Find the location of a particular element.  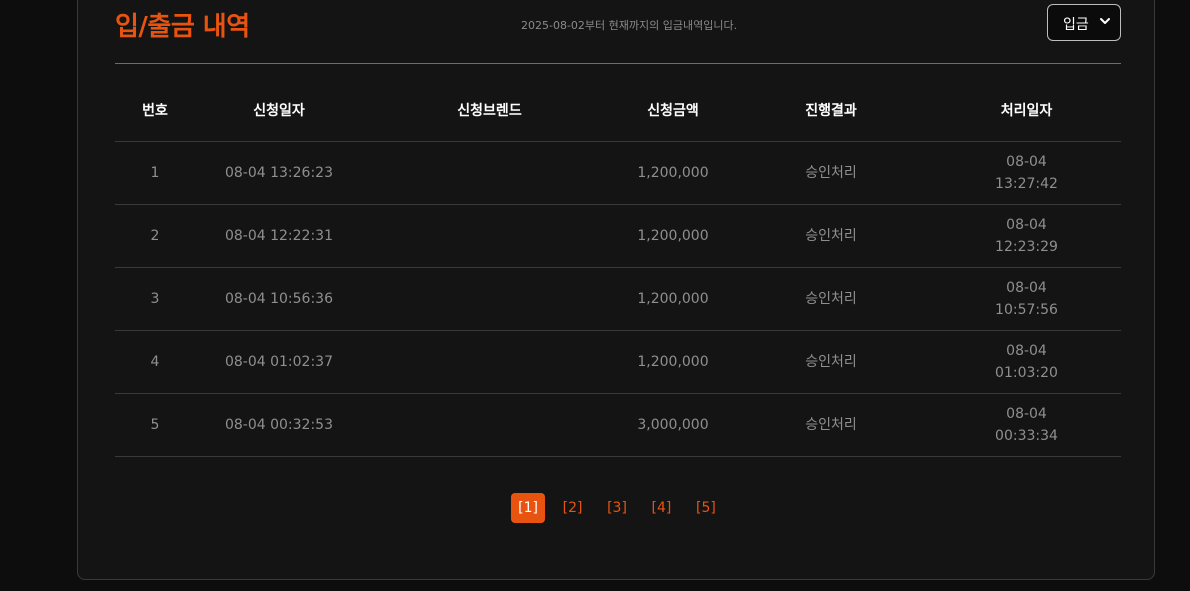

page-link-2: [2] is located at coordinates (573, 508).